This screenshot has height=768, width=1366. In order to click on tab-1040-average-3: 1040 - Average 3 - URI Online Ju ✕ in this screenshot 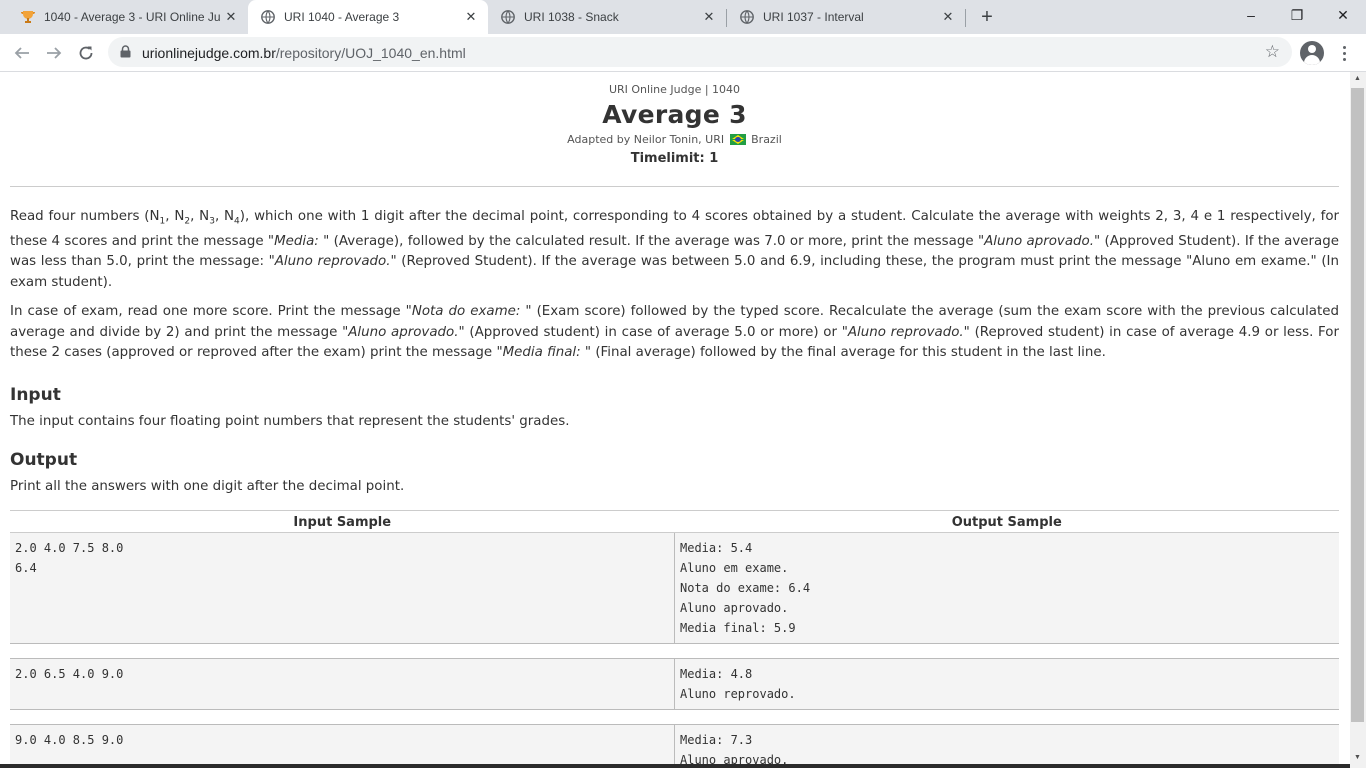, I will do `click(128, 17)`.